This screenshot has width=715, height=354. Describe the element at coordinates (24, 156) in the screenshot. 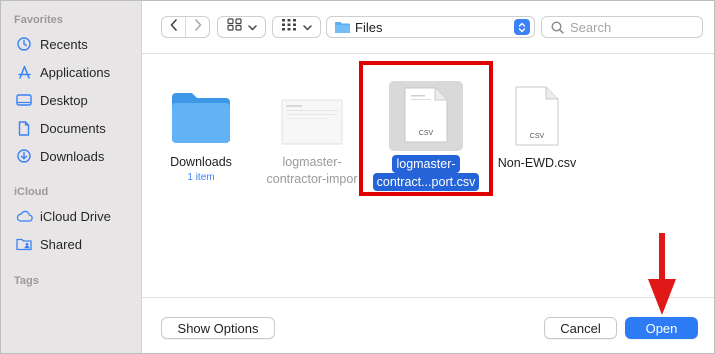

I see `download-icon` at that location.